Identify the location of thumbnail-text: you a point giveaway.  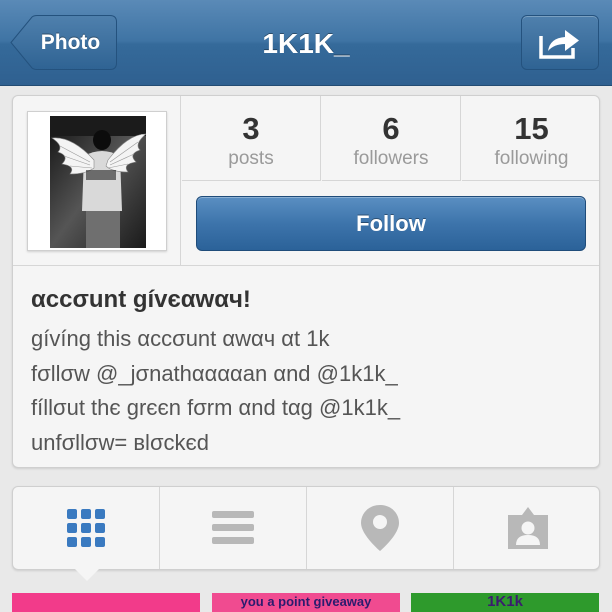
(306, 601).